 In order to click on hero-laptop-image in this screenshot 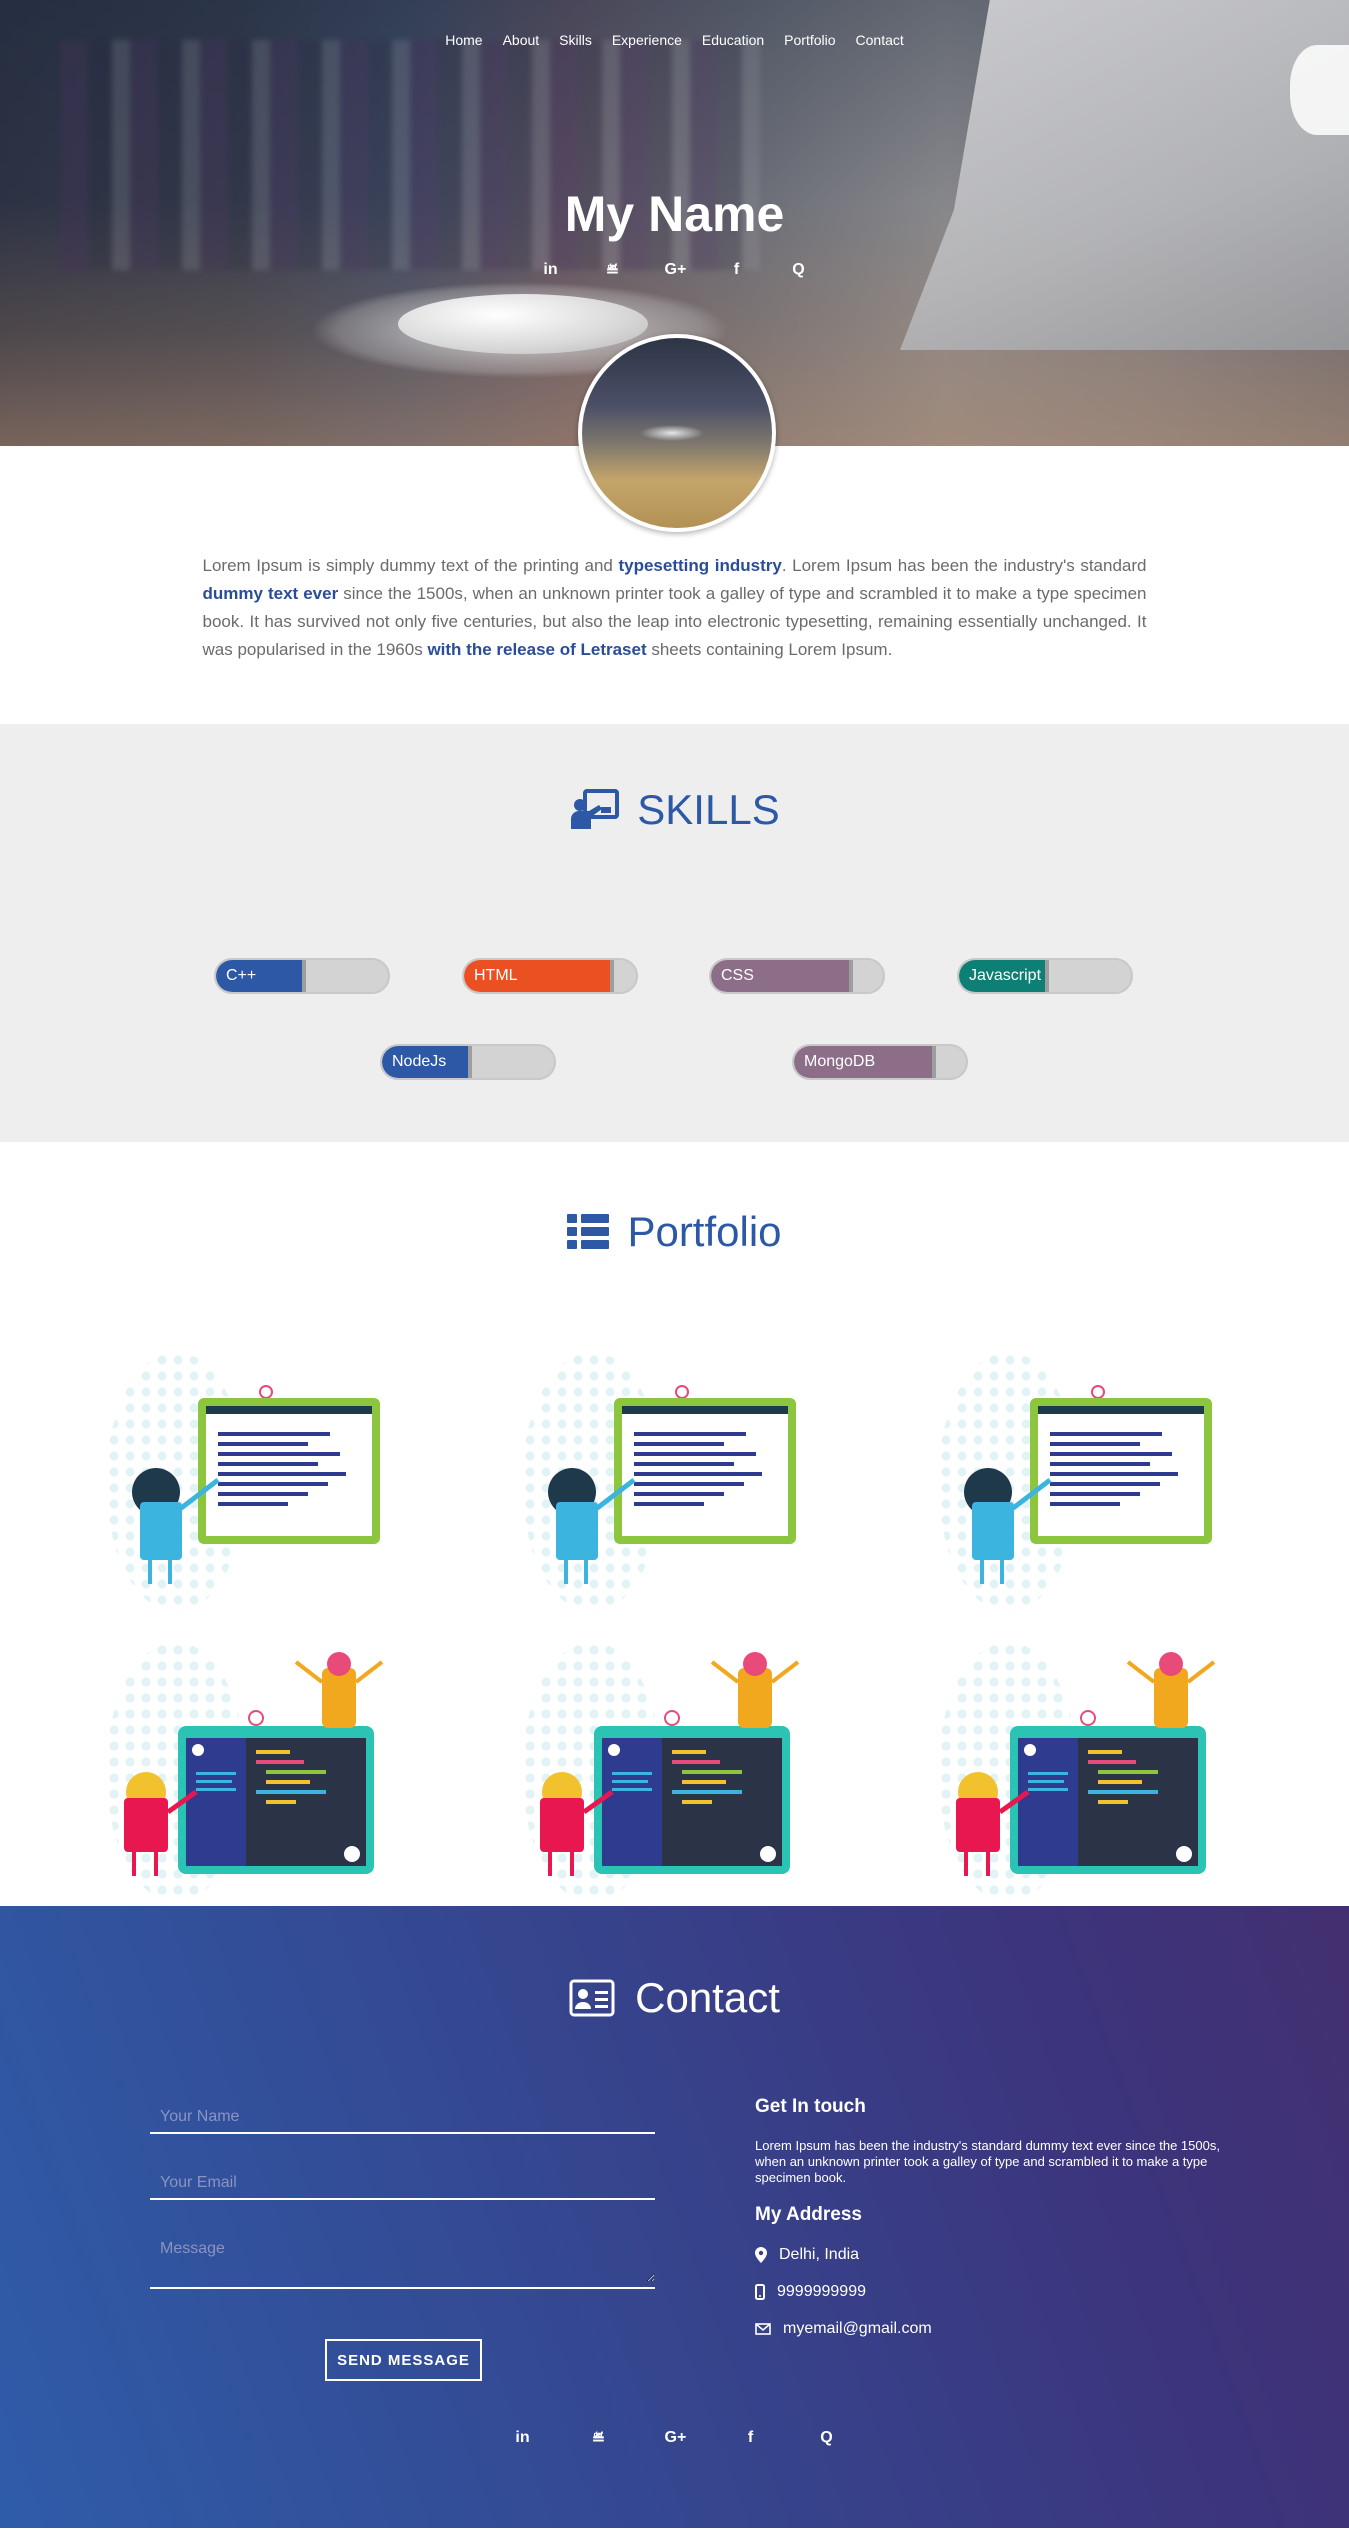, I will do `click(1124, 175)`.